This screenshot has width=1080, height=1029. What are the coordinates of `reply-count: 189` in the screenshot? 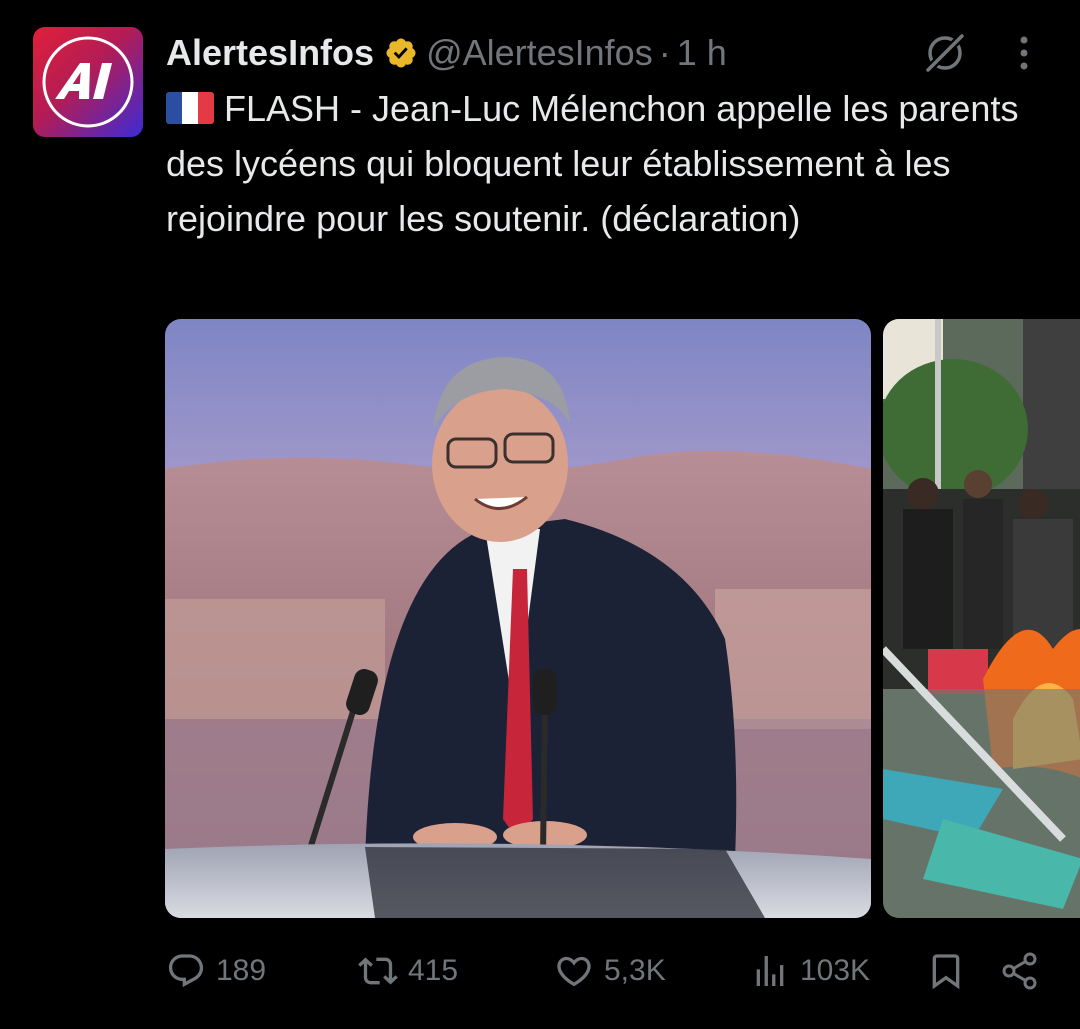 It's located at (241, 970).